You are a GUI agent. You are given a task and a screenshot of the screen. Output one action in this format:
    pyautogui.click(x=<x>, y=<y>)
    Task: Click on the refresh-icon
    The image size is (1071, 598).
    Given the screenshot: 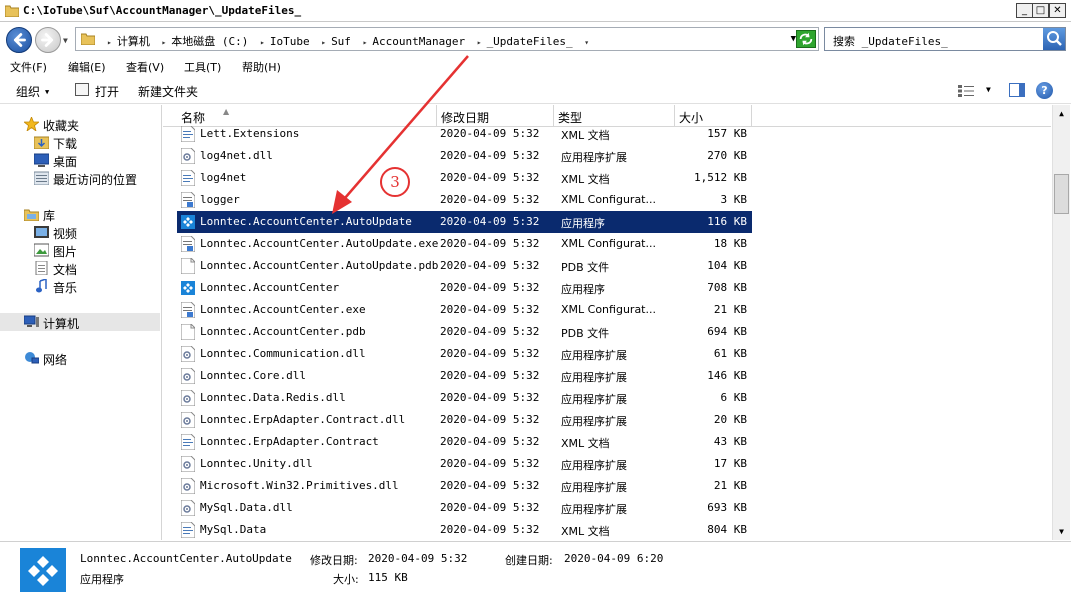 What is the action you would take?
    pyautogui.click(x=806, y=39)
    